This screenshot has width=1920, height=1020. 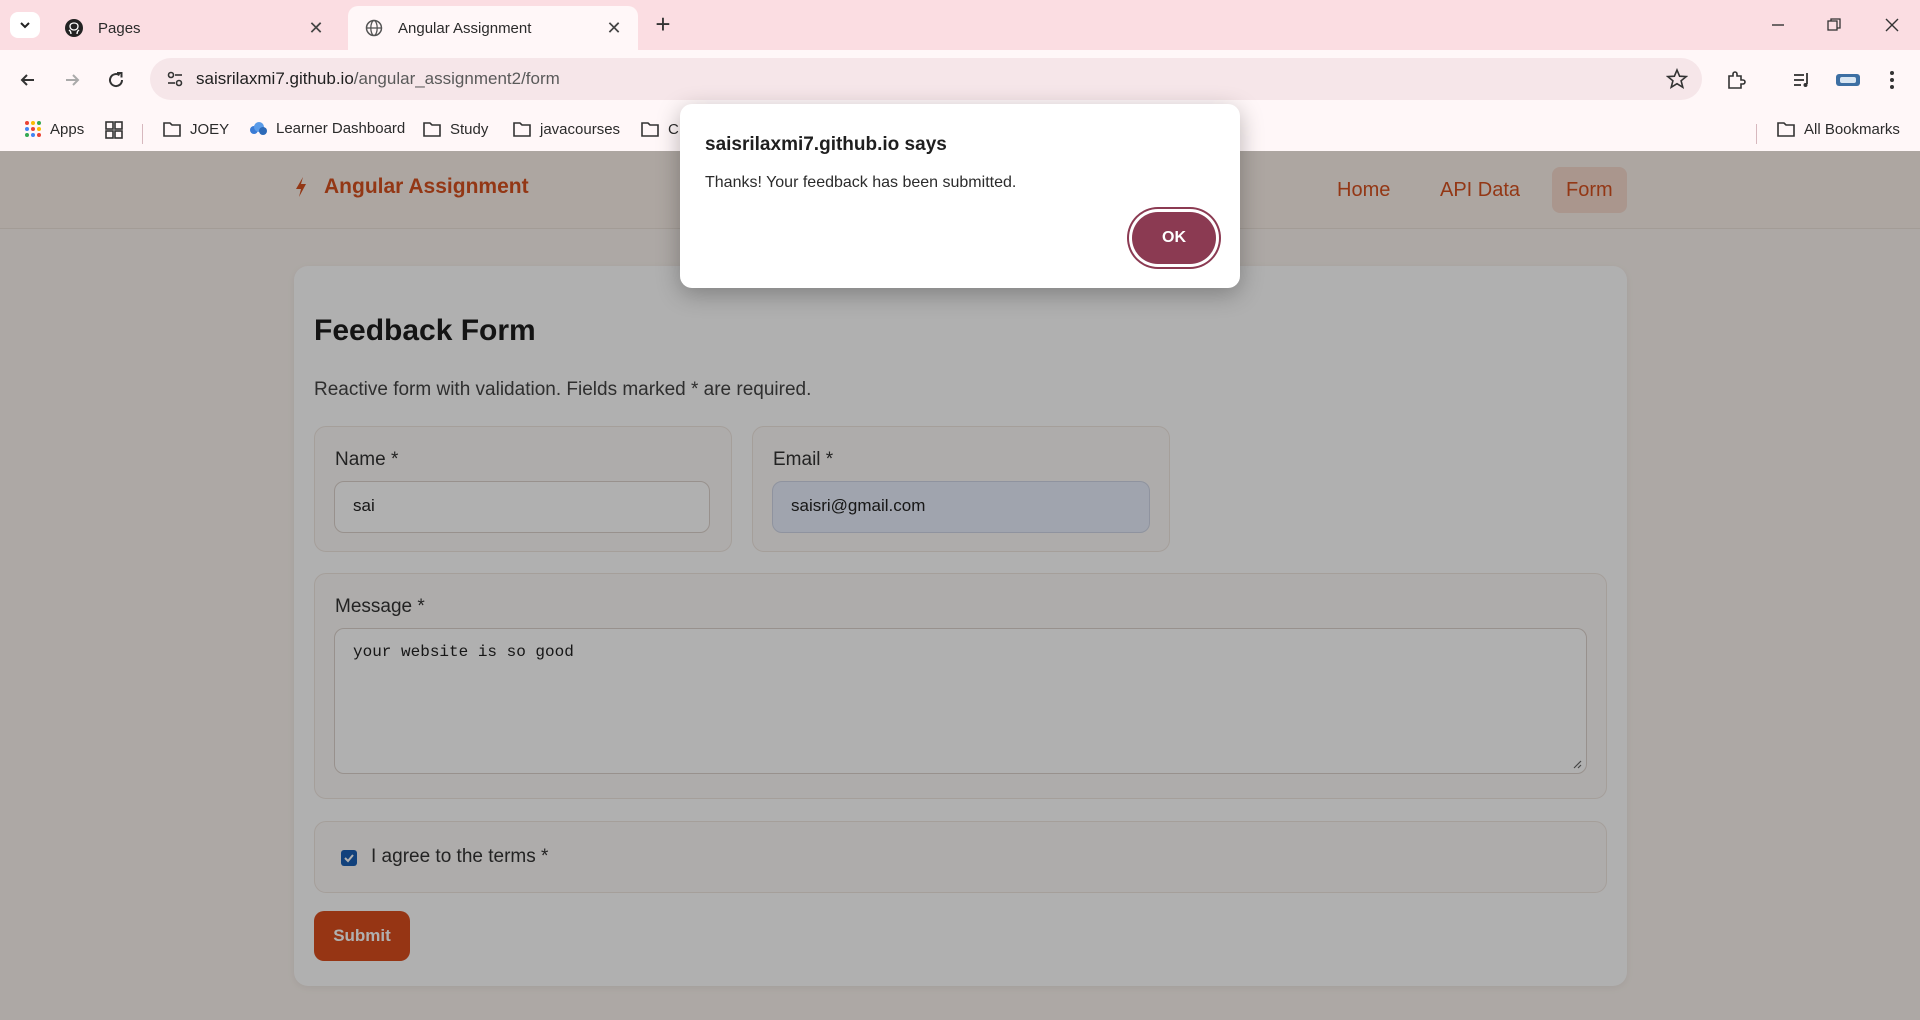 I want to click on bookmark-study: Study, so click(x=455, y=129).